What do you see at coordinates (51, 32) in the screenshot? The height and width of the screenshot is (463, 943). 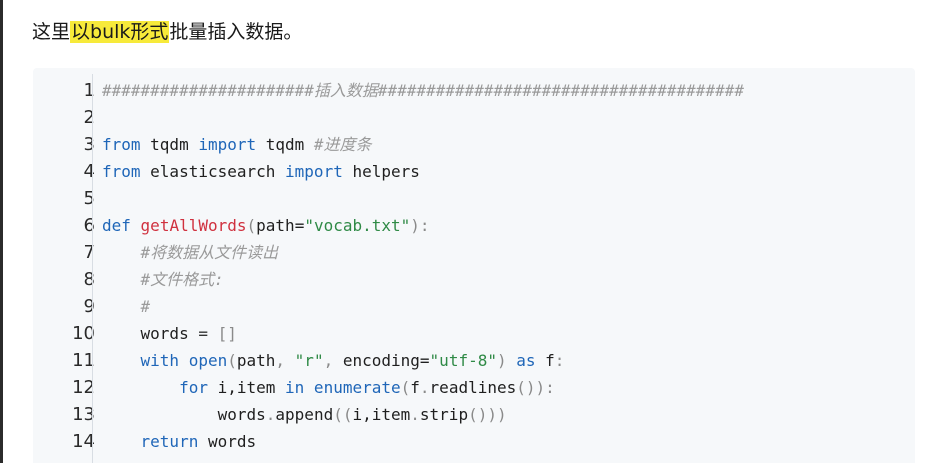 I see `intro-text-before: 这里` at bounding box center [51, 32].